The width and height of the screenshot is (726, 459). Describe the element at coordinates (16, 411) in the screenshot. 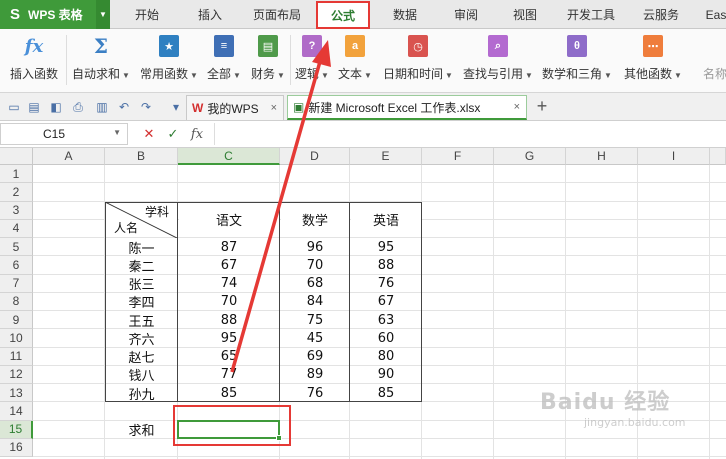

I see `row-header-14: 14` at that location.